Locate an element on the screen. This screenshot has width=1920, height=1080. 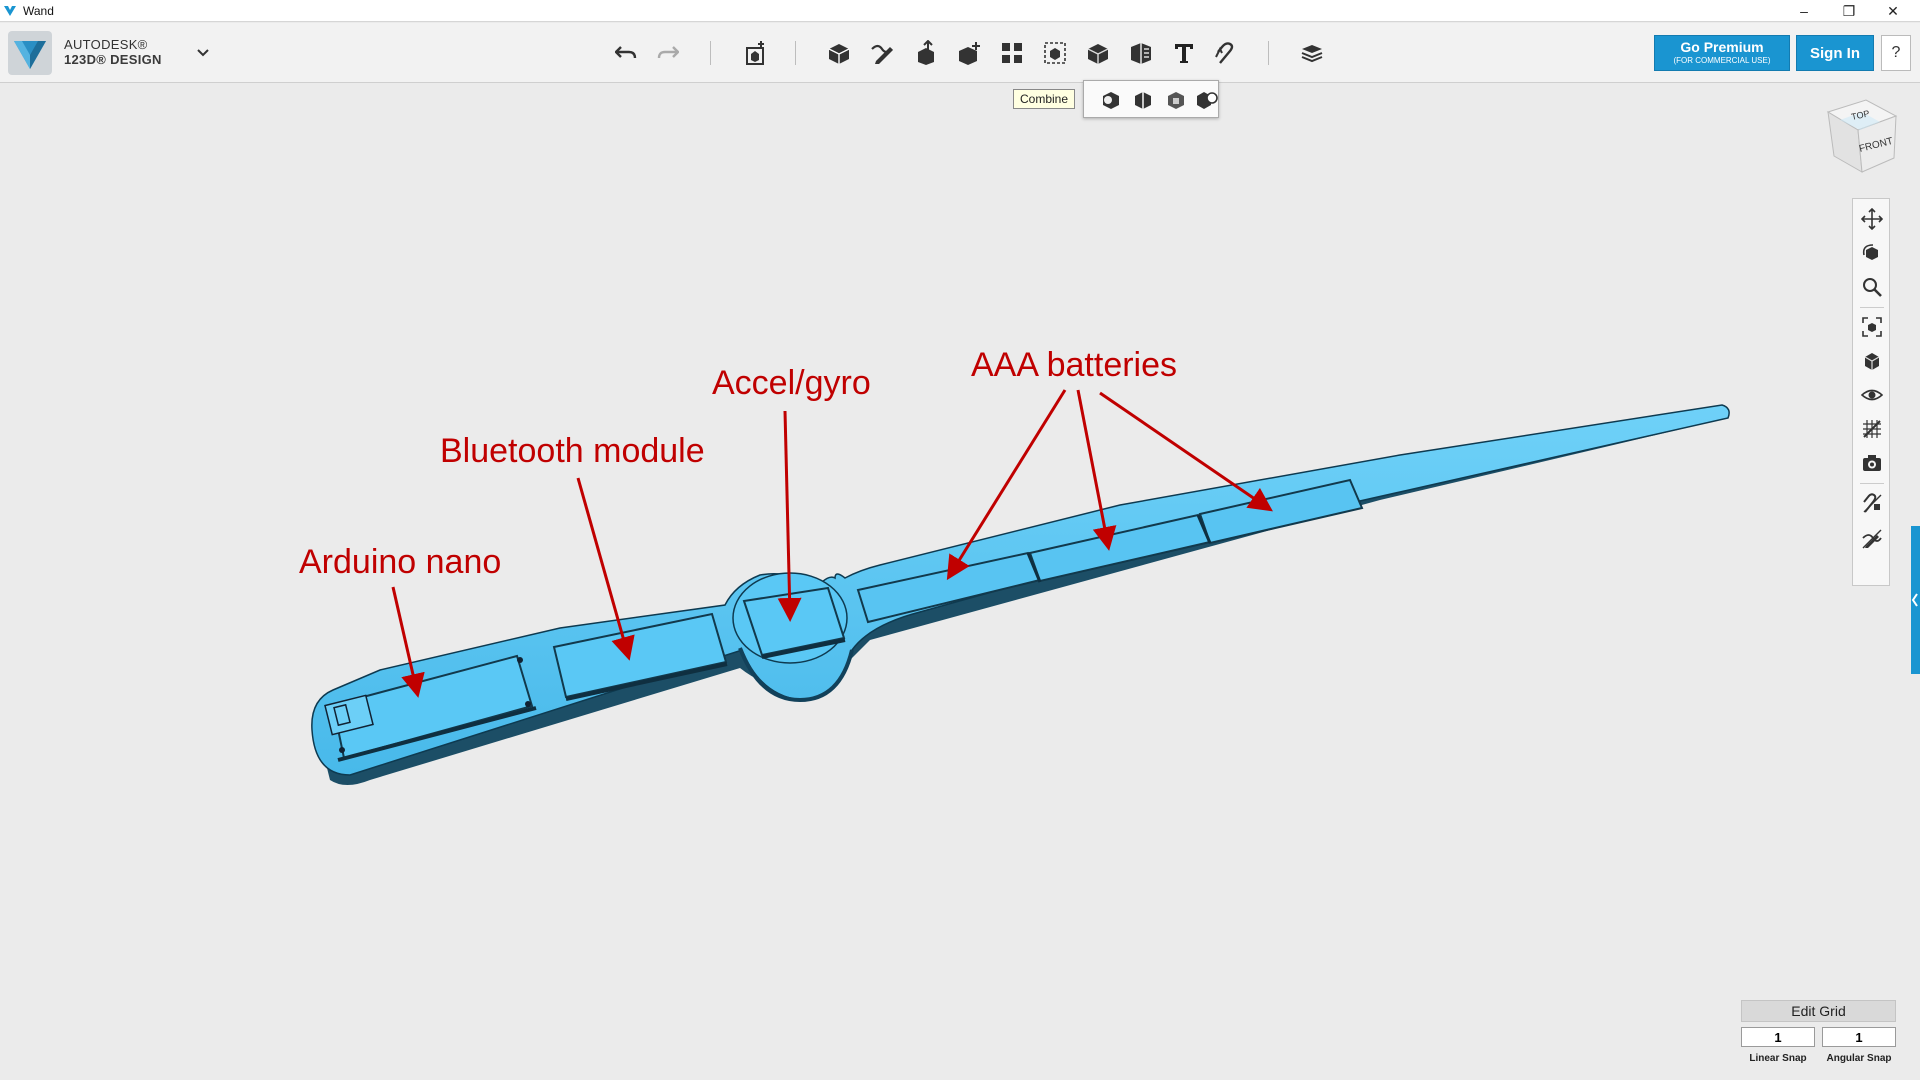
arduino-label: Arduino nano is located at coordinates (400, 562).